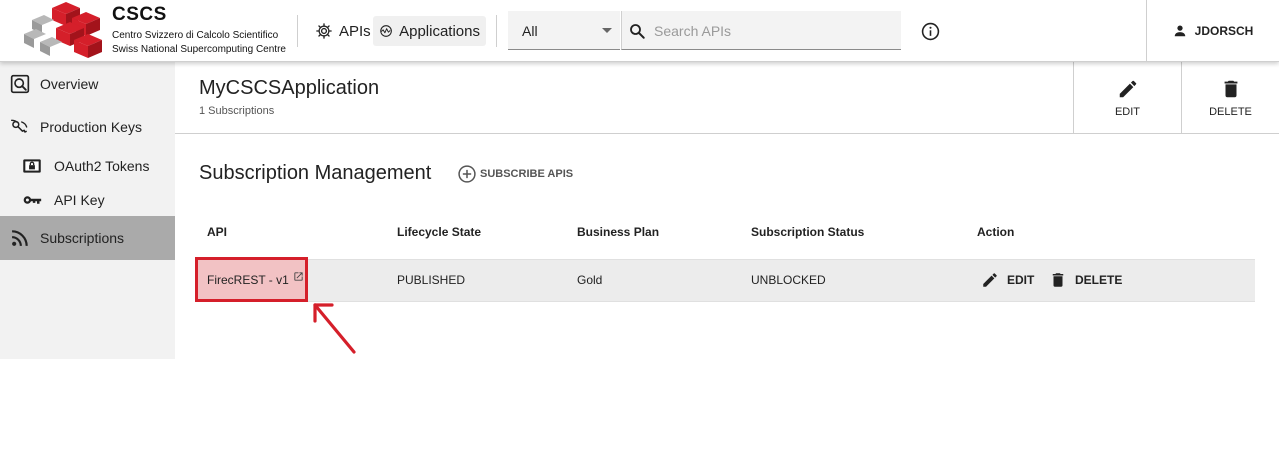  I want to click on api-name: FirecREST - v1, so click(248, 279).